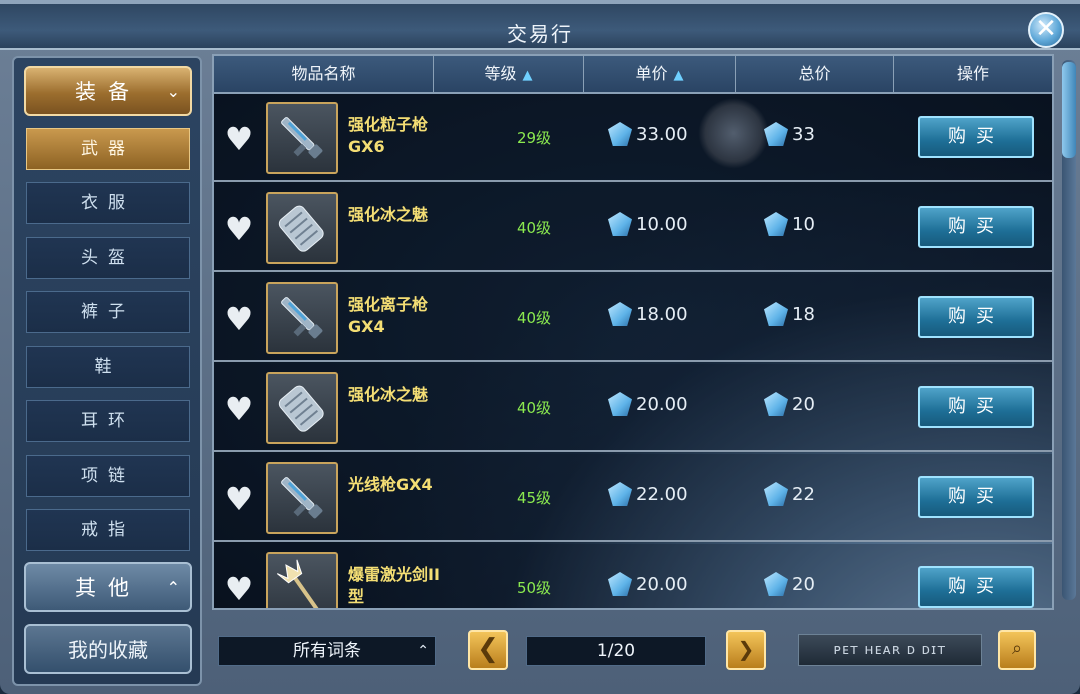 The height and width of the screenshot is (694, 1080). I want to click on unit-price: 10.00, so click(662, 224).